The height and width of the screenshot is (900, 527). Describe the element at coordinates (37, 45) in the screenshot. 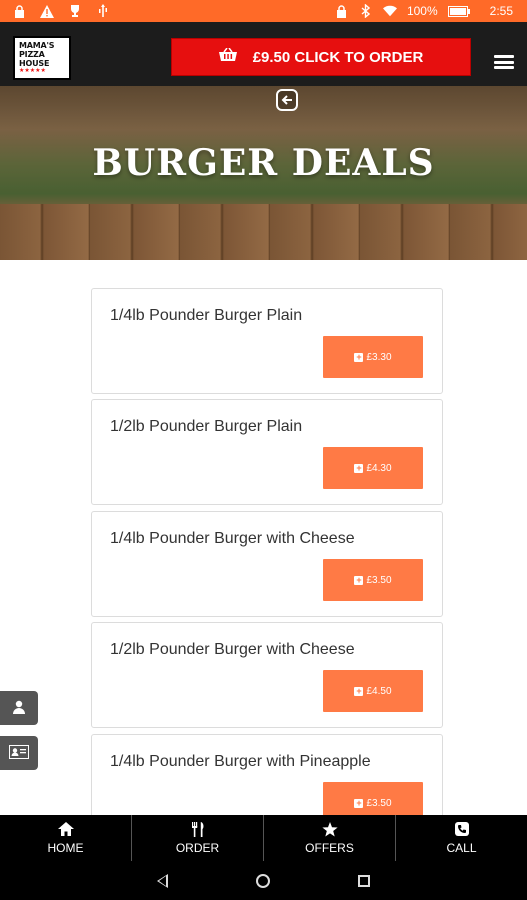

I see `logo-line: MAMA'S` at that location.